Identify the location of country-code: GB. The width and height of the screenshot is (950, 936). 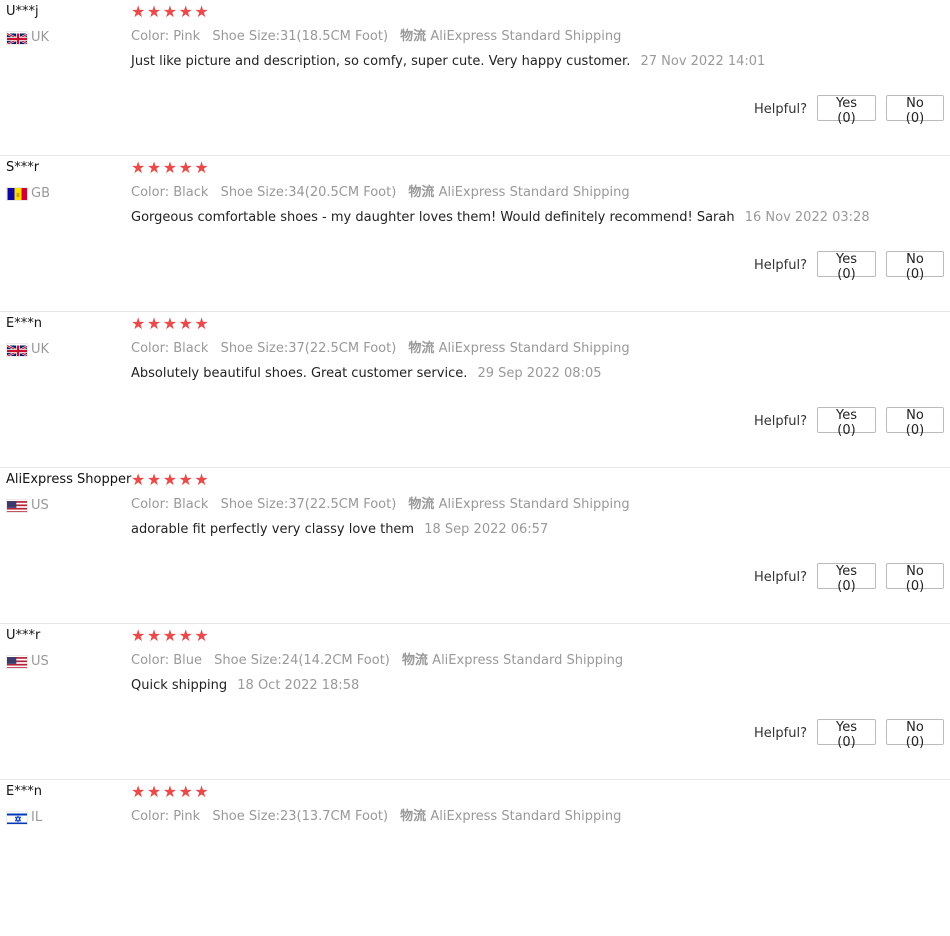
(40, 193).